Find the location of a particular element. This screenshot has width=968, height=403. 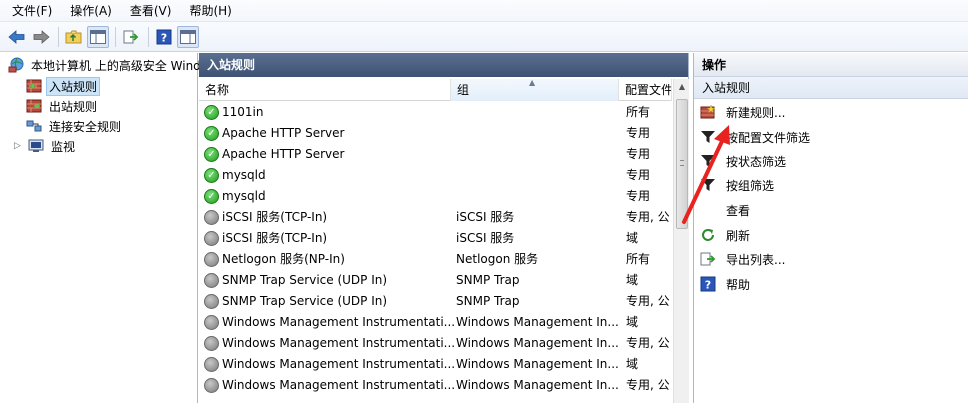

menu-file: 文件(F) is located at coordinates (29, 11).